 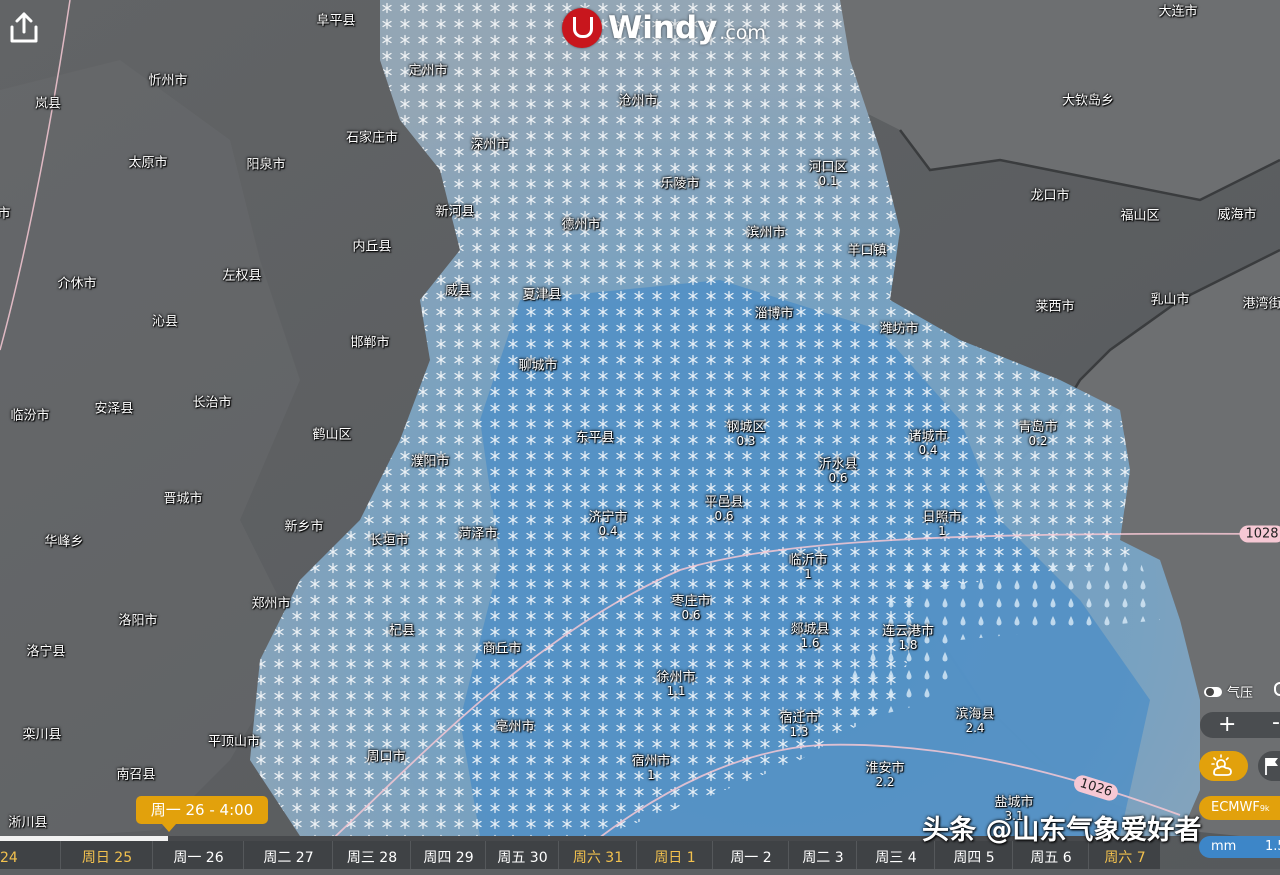 I want to click on city-label: 威县, so click(x=458, y=291).